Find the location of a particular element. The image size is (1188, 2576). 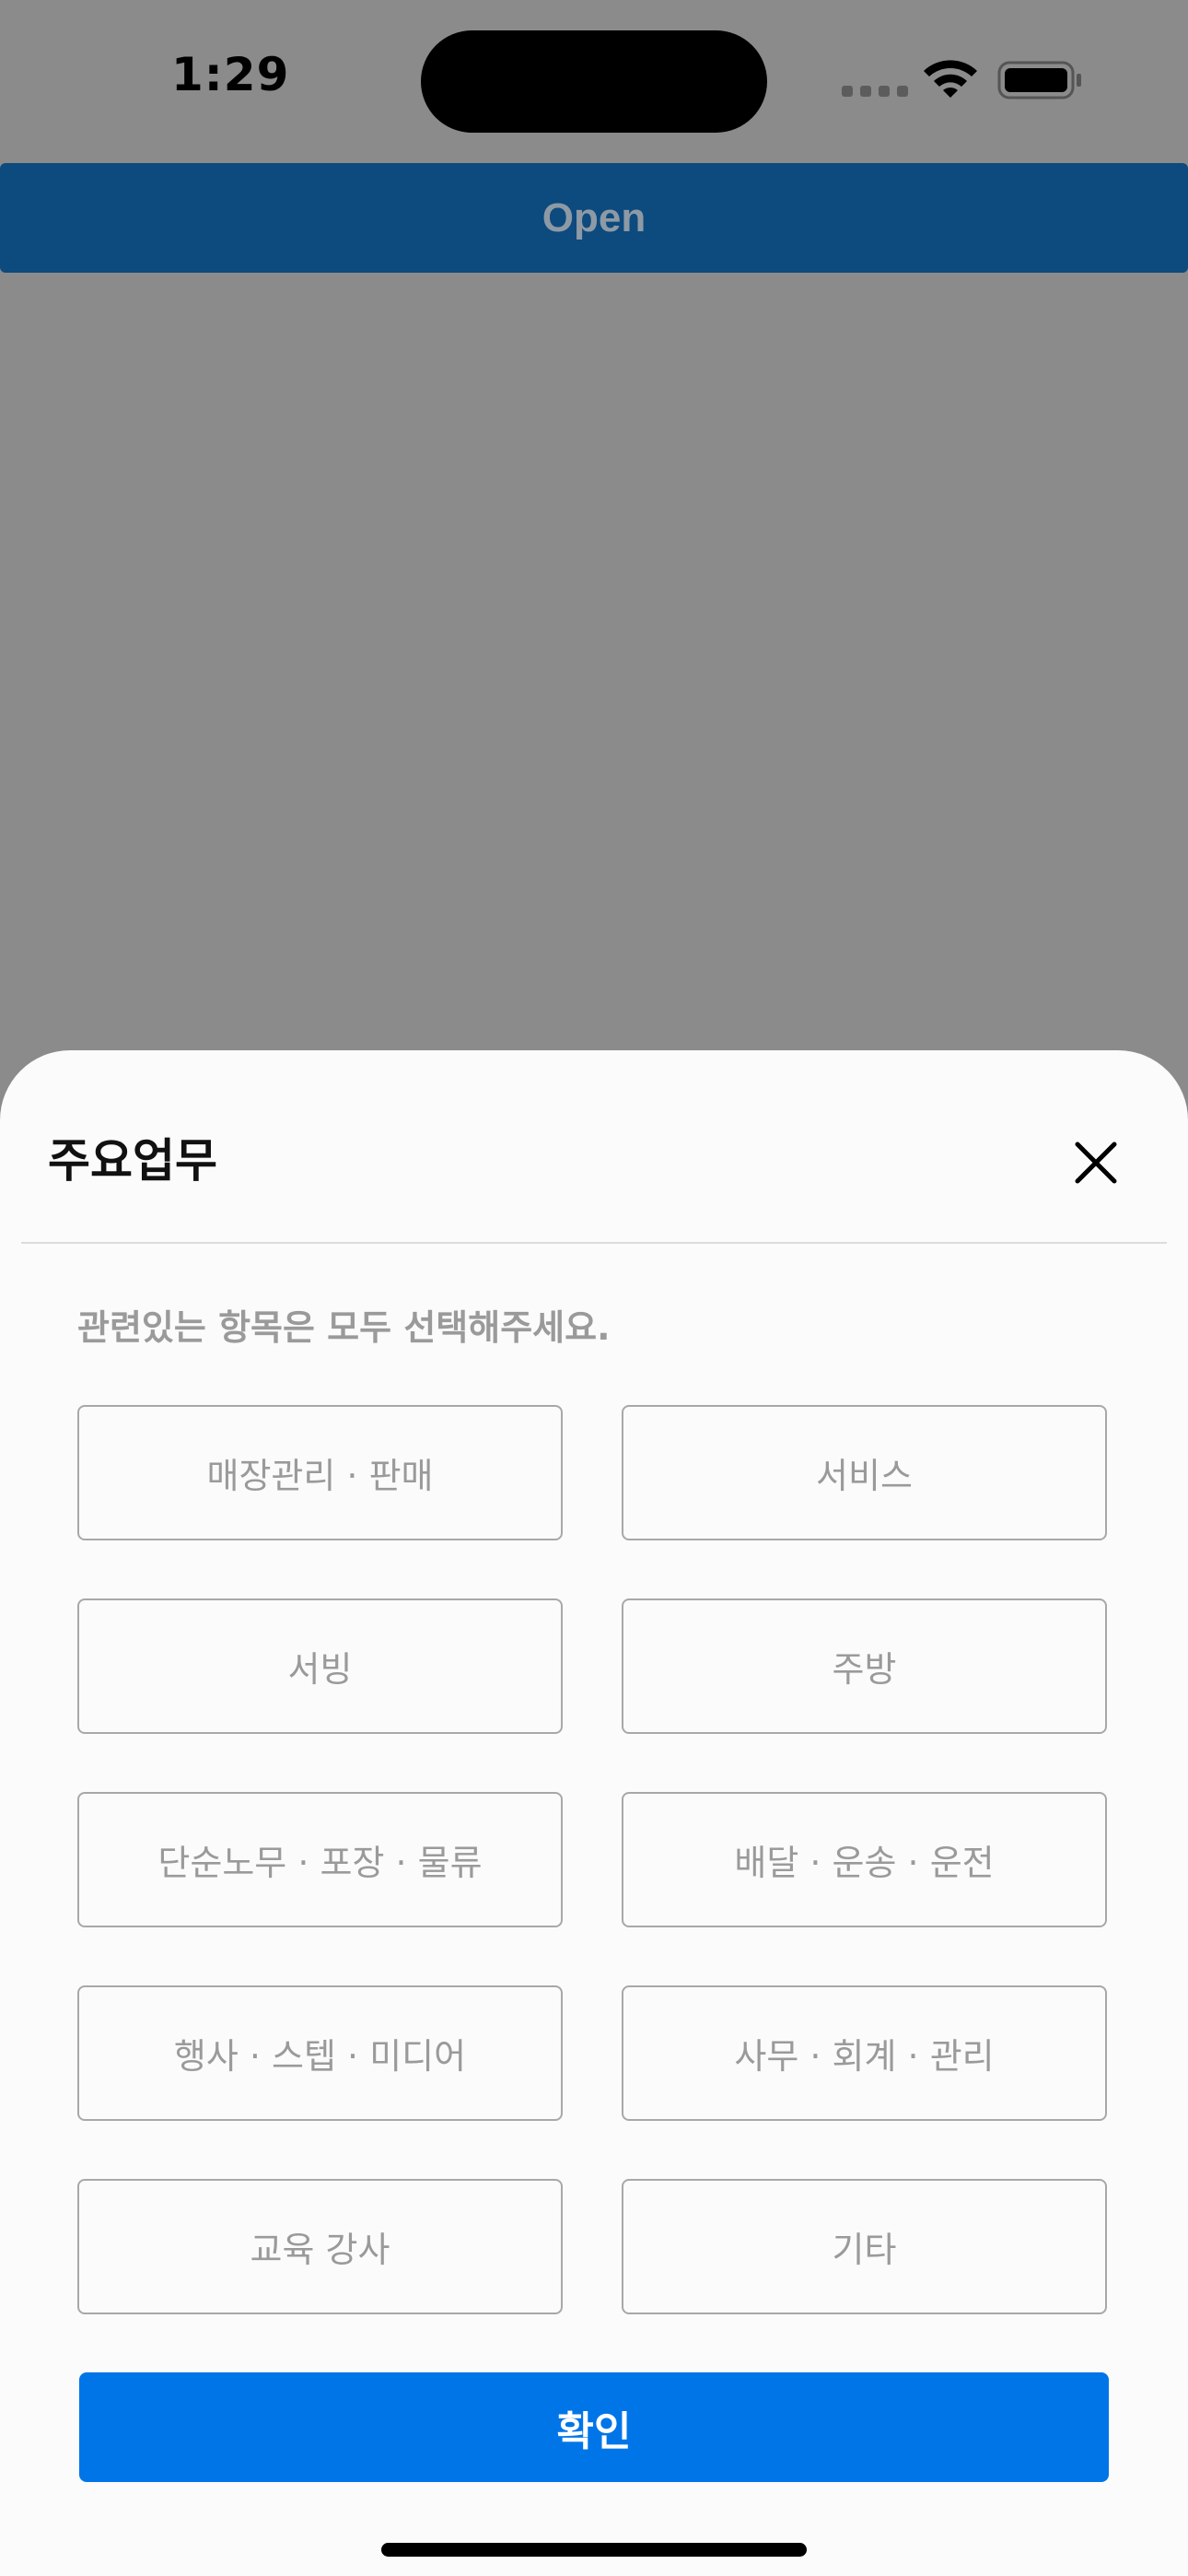

sheet-title: 주요업무 is located at coordinates (132, 1161).